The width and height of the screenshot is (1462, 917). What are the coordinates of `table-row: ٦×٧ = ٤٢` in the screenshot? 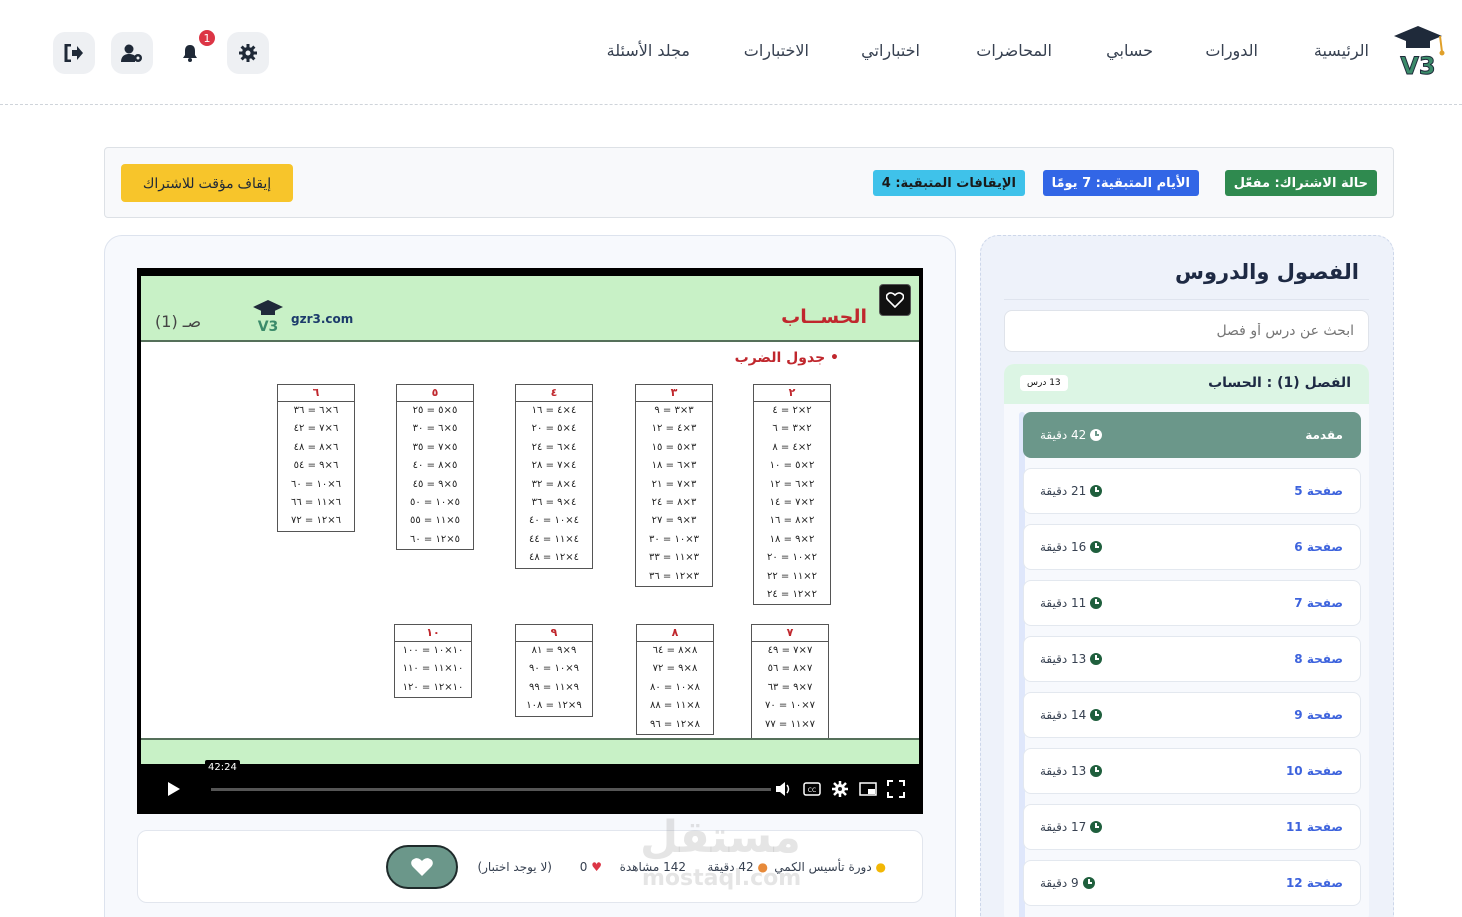 It's located at (316, 429).